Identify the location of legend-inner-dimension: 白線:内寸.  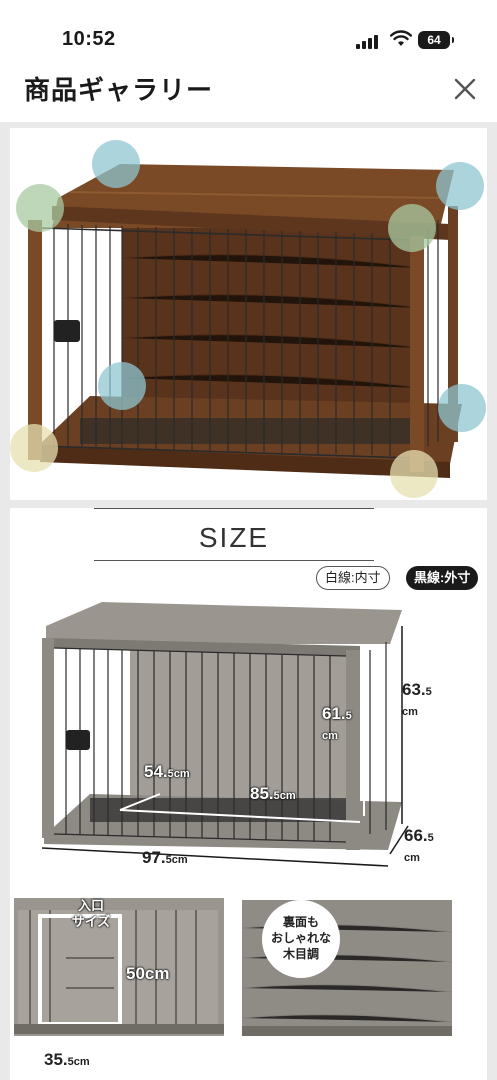
(353, 578).